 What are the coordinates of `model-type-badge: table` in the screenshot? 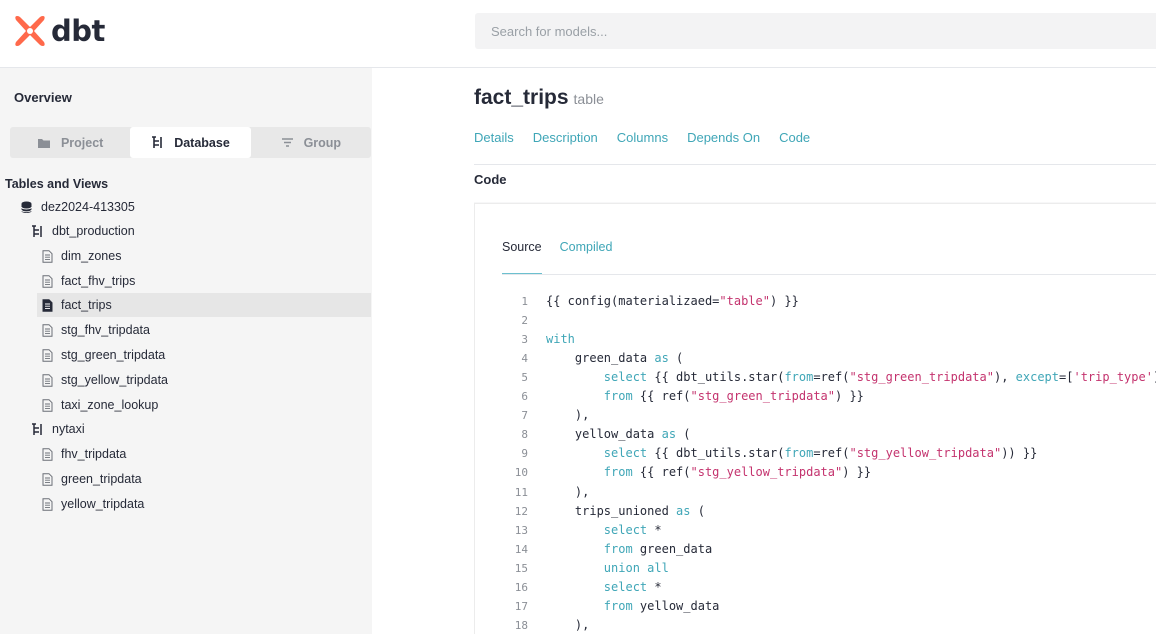 It's located at (588, 99).